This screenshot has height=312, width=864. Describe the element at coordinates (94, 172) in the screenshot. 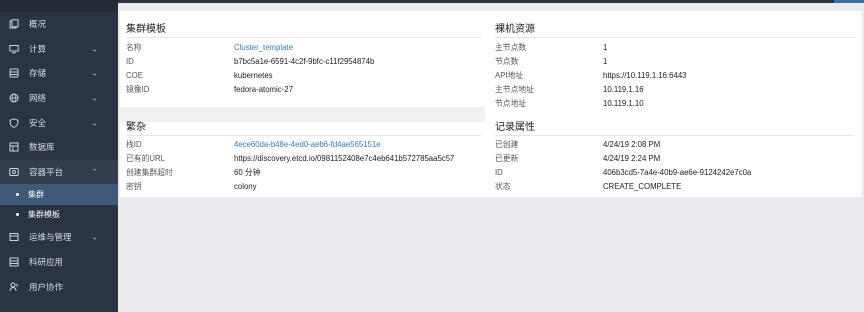

I see `chevron-up-icon: ⌃` at that location.